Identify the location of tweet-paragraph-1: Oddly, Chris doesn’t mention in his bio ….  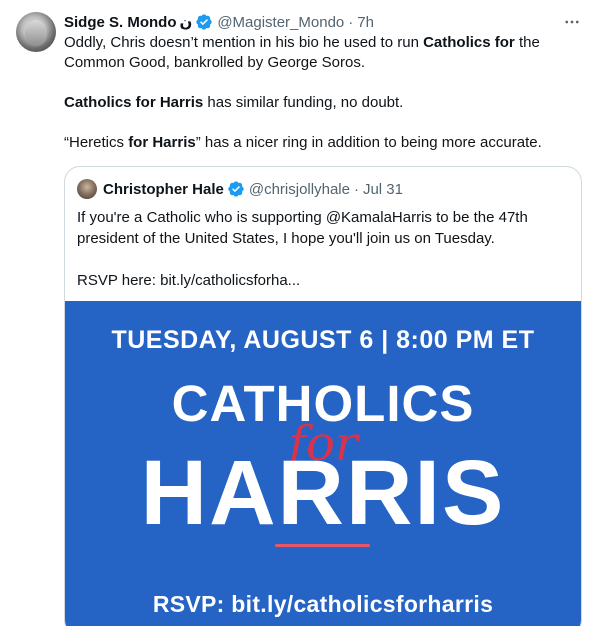
(302, 52).